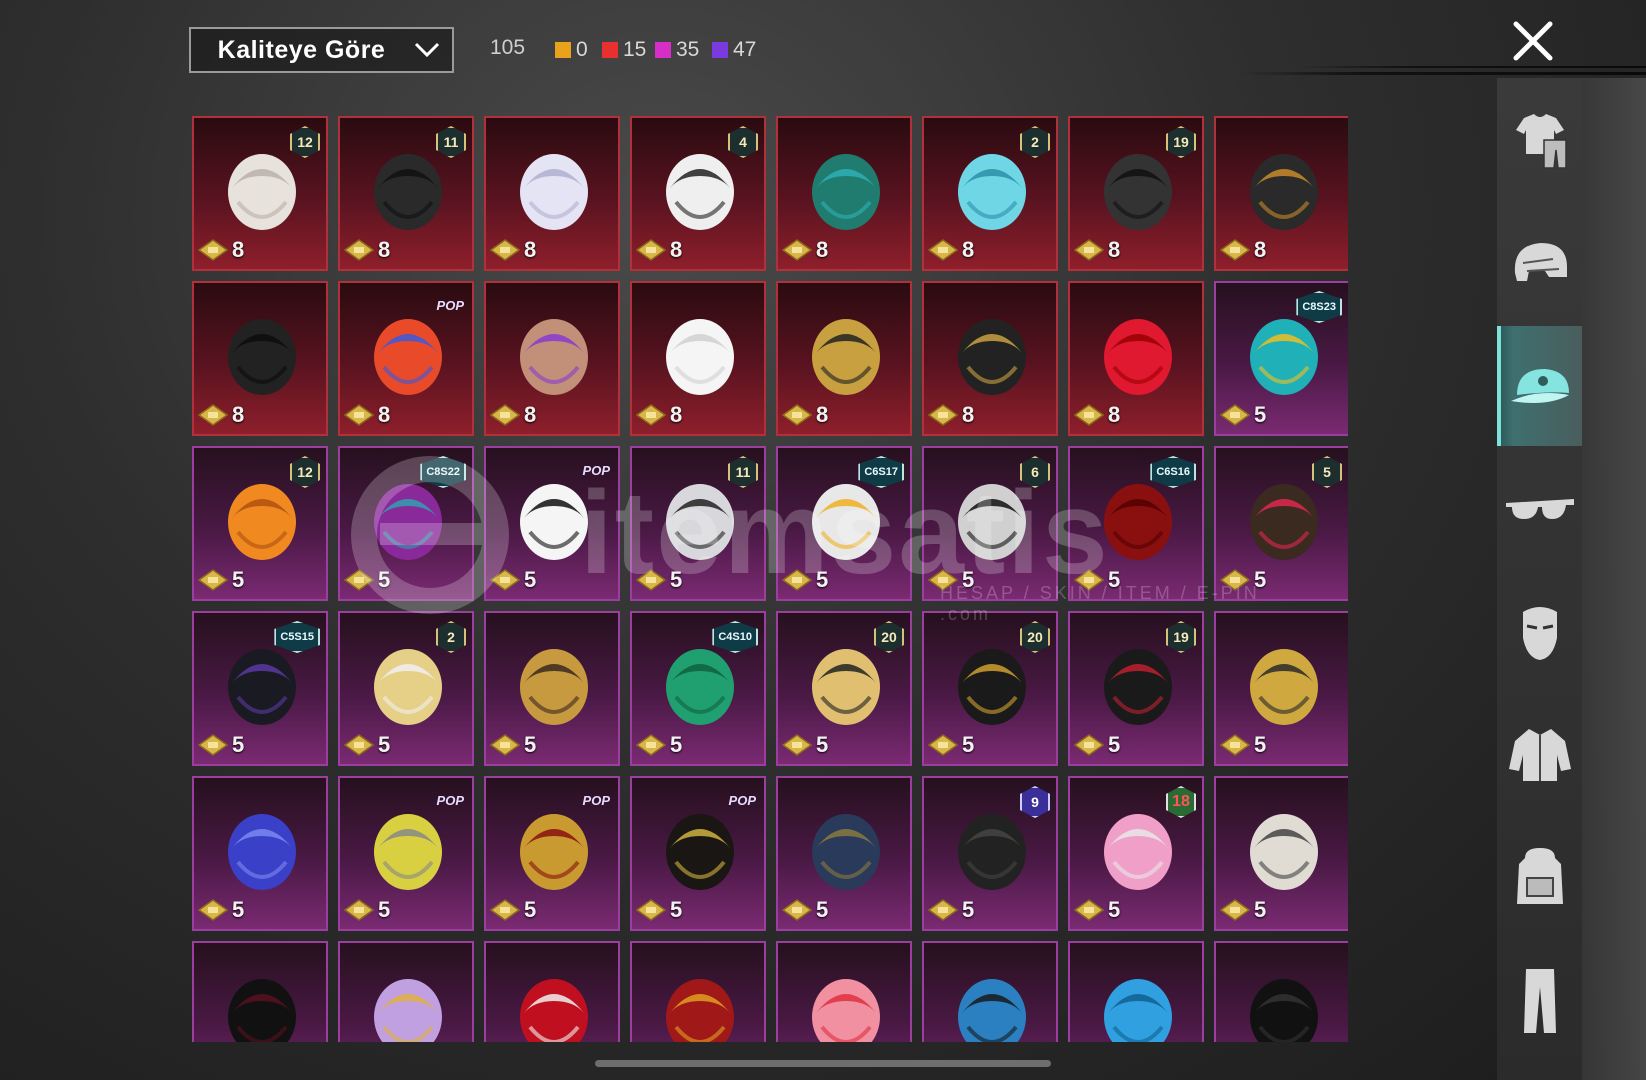  I want to click on item-card: 19 5, so click(1136, 688).